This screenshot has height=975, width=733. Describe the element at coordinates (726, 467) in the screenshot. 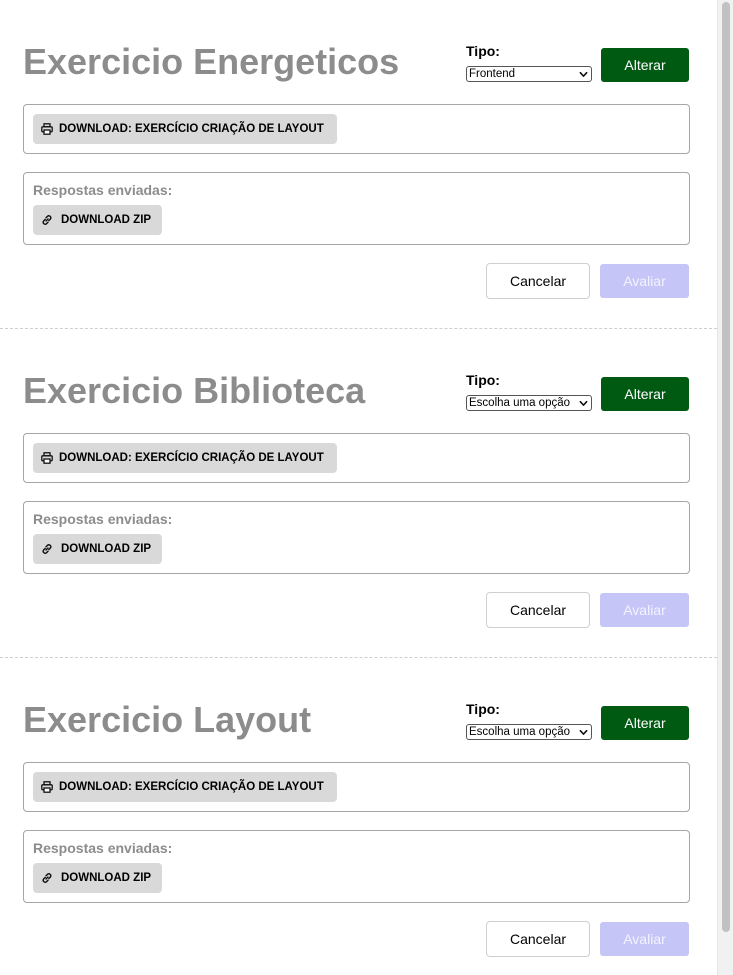

I see `scrollbar-thumb` at that location.